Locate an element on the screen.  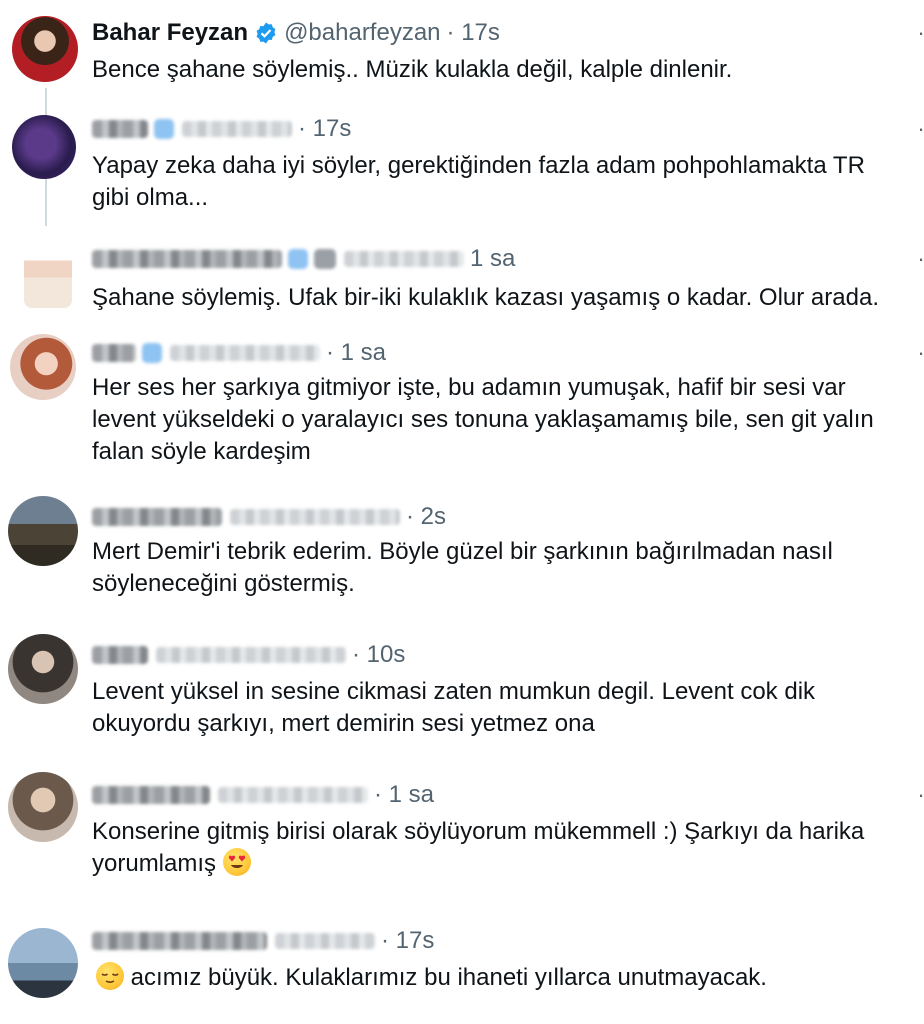
heart-eyes-emoji is located at coordinates (236, 862).